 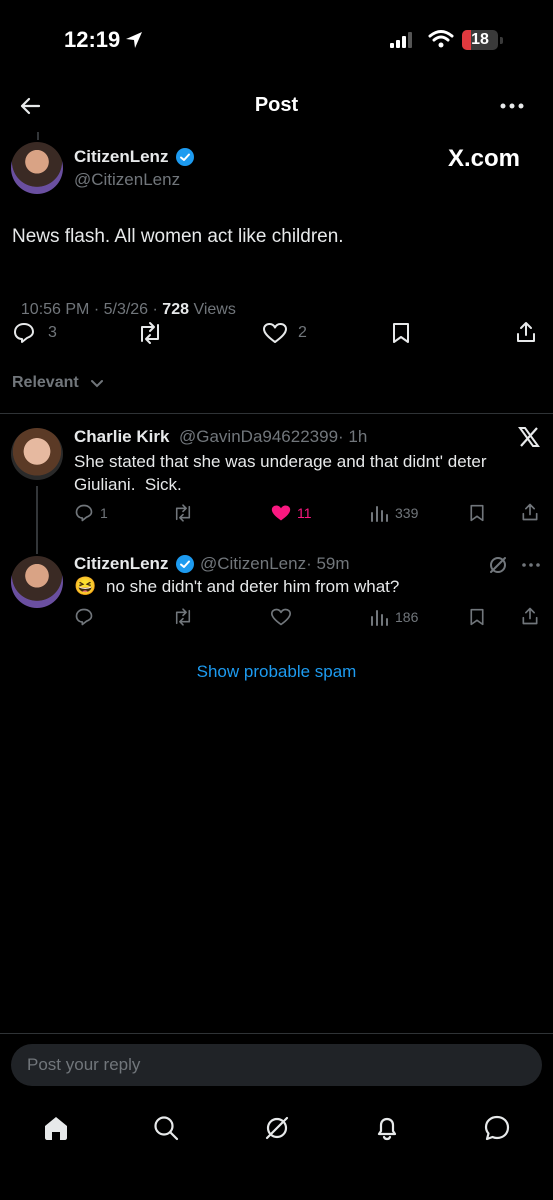 What do you see at coordinates (302, 332) in the screenshot?
I see `like-count: 2` at bounding box center [302, 332].